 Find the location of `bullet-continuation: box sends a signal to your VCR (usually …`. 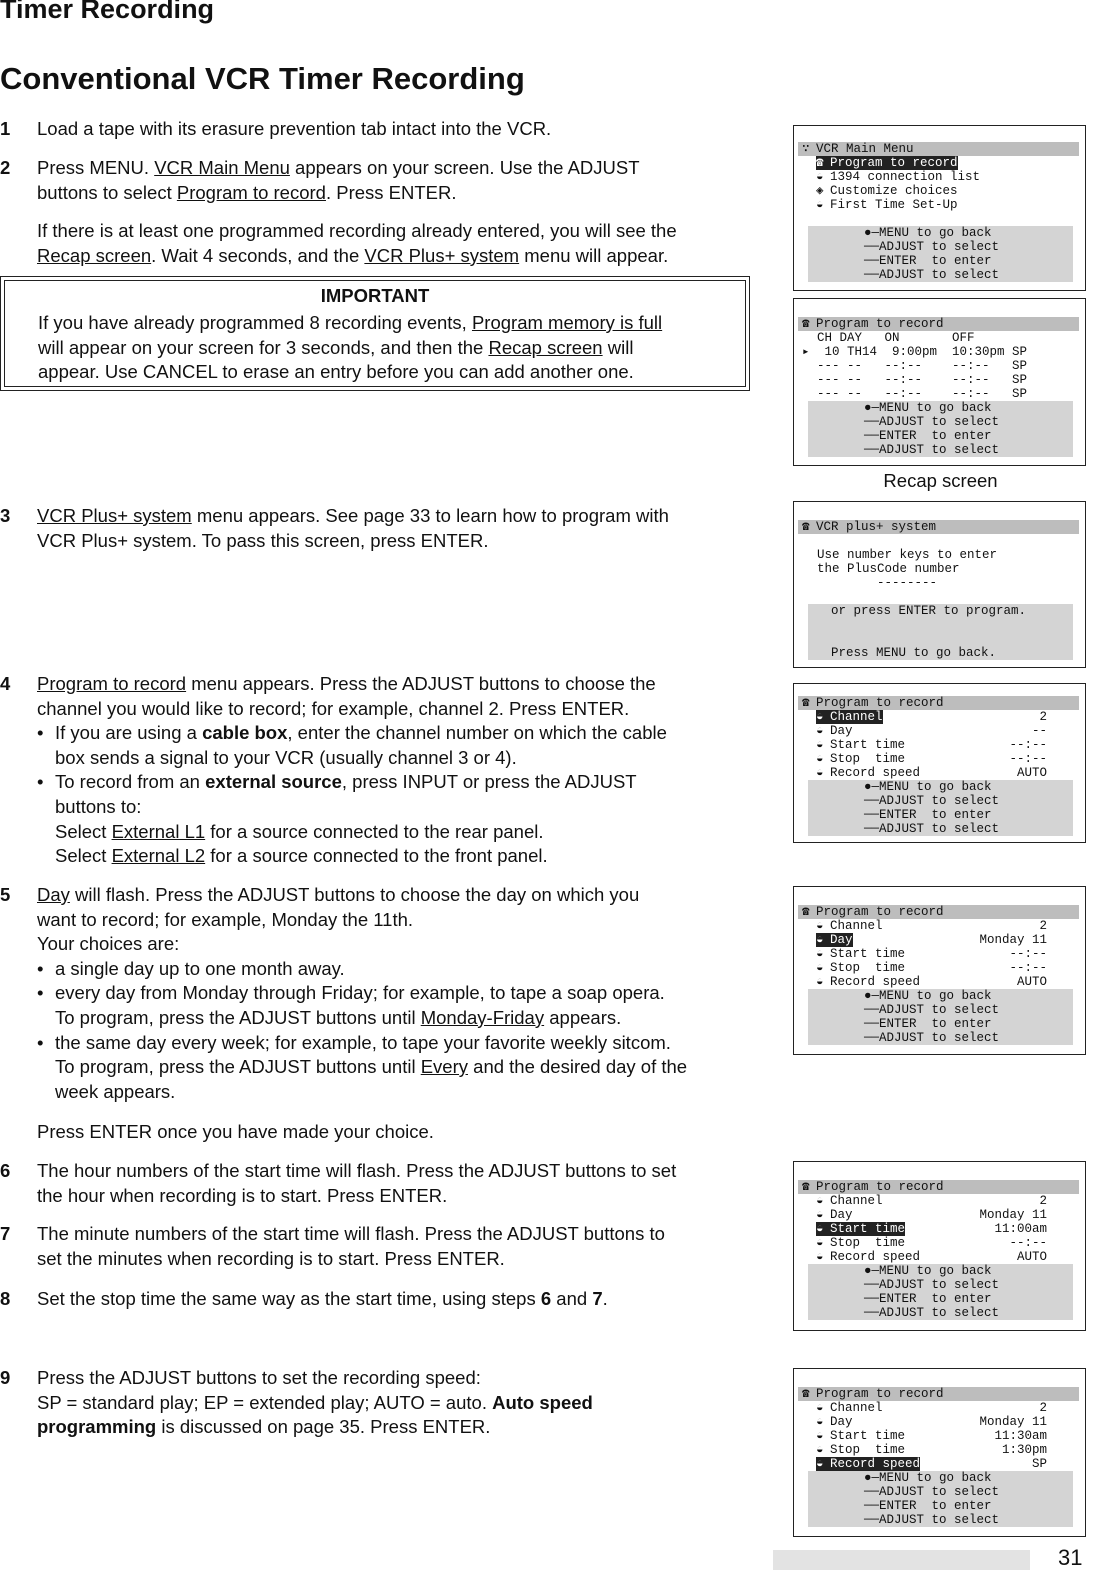

bullet-continuation: box sends a signal to your VCR (usually … is located at coordinates (407, 758).